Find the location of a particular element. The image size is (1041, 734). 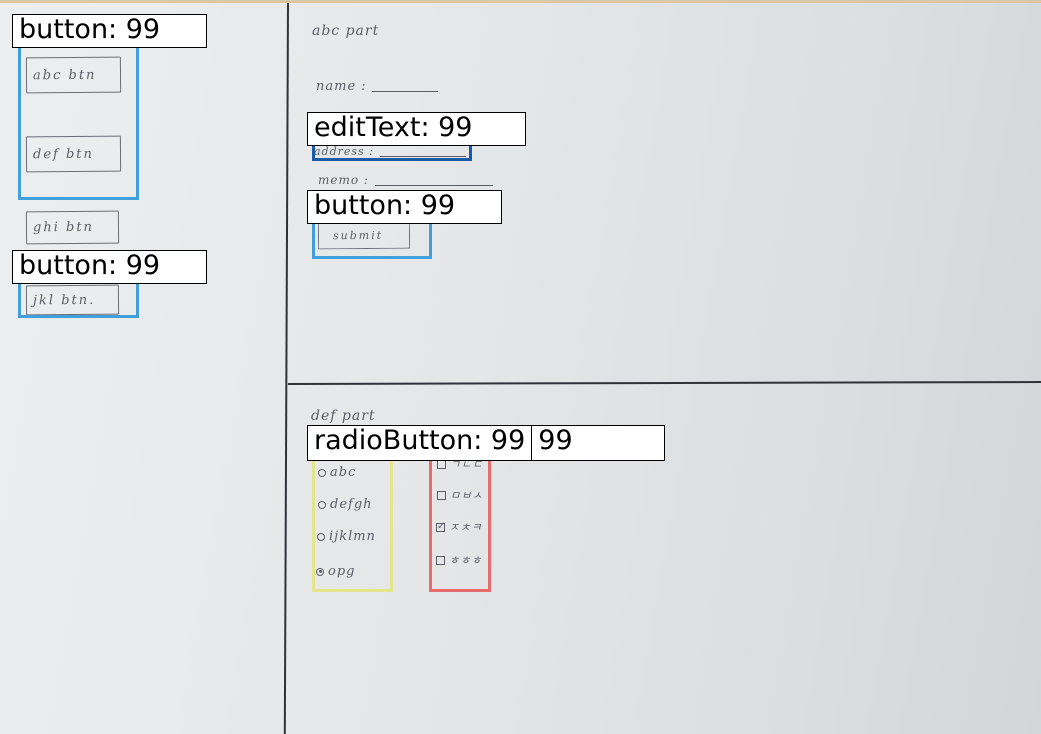

vertical-divider is located at coordinates (286, 368).